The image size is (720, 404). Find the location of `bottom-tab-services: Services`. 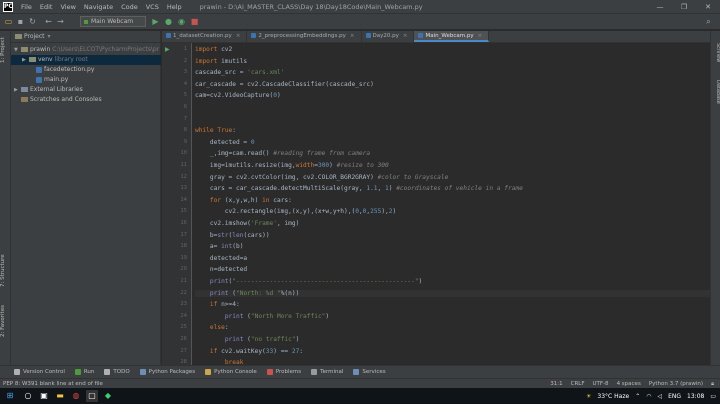

bottom-tab-services: Services is located at coordinates (369, 372).